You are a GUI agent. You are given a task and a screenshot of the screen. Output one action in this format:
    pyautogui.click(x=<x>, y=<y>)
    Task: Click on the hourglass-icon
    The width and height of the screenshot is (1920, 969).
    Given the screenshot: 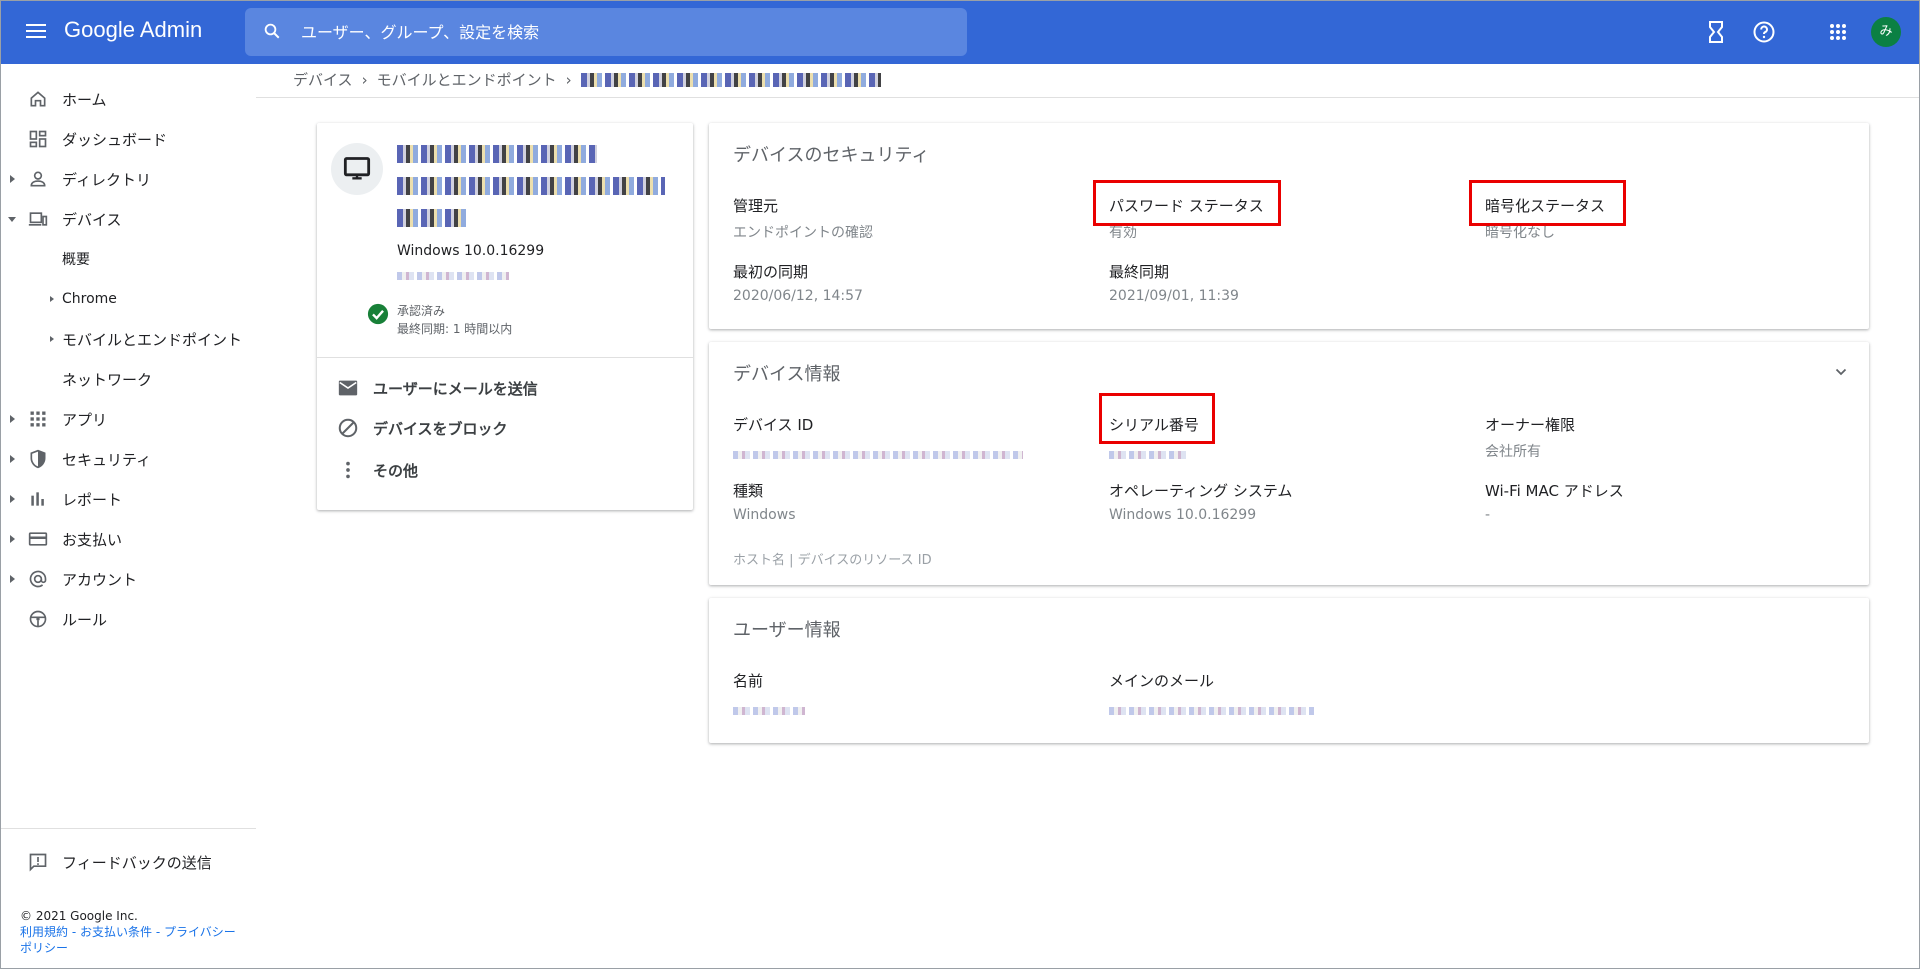 What is the action you would take?
    pyautogui.click(x=1716, y=32)
    